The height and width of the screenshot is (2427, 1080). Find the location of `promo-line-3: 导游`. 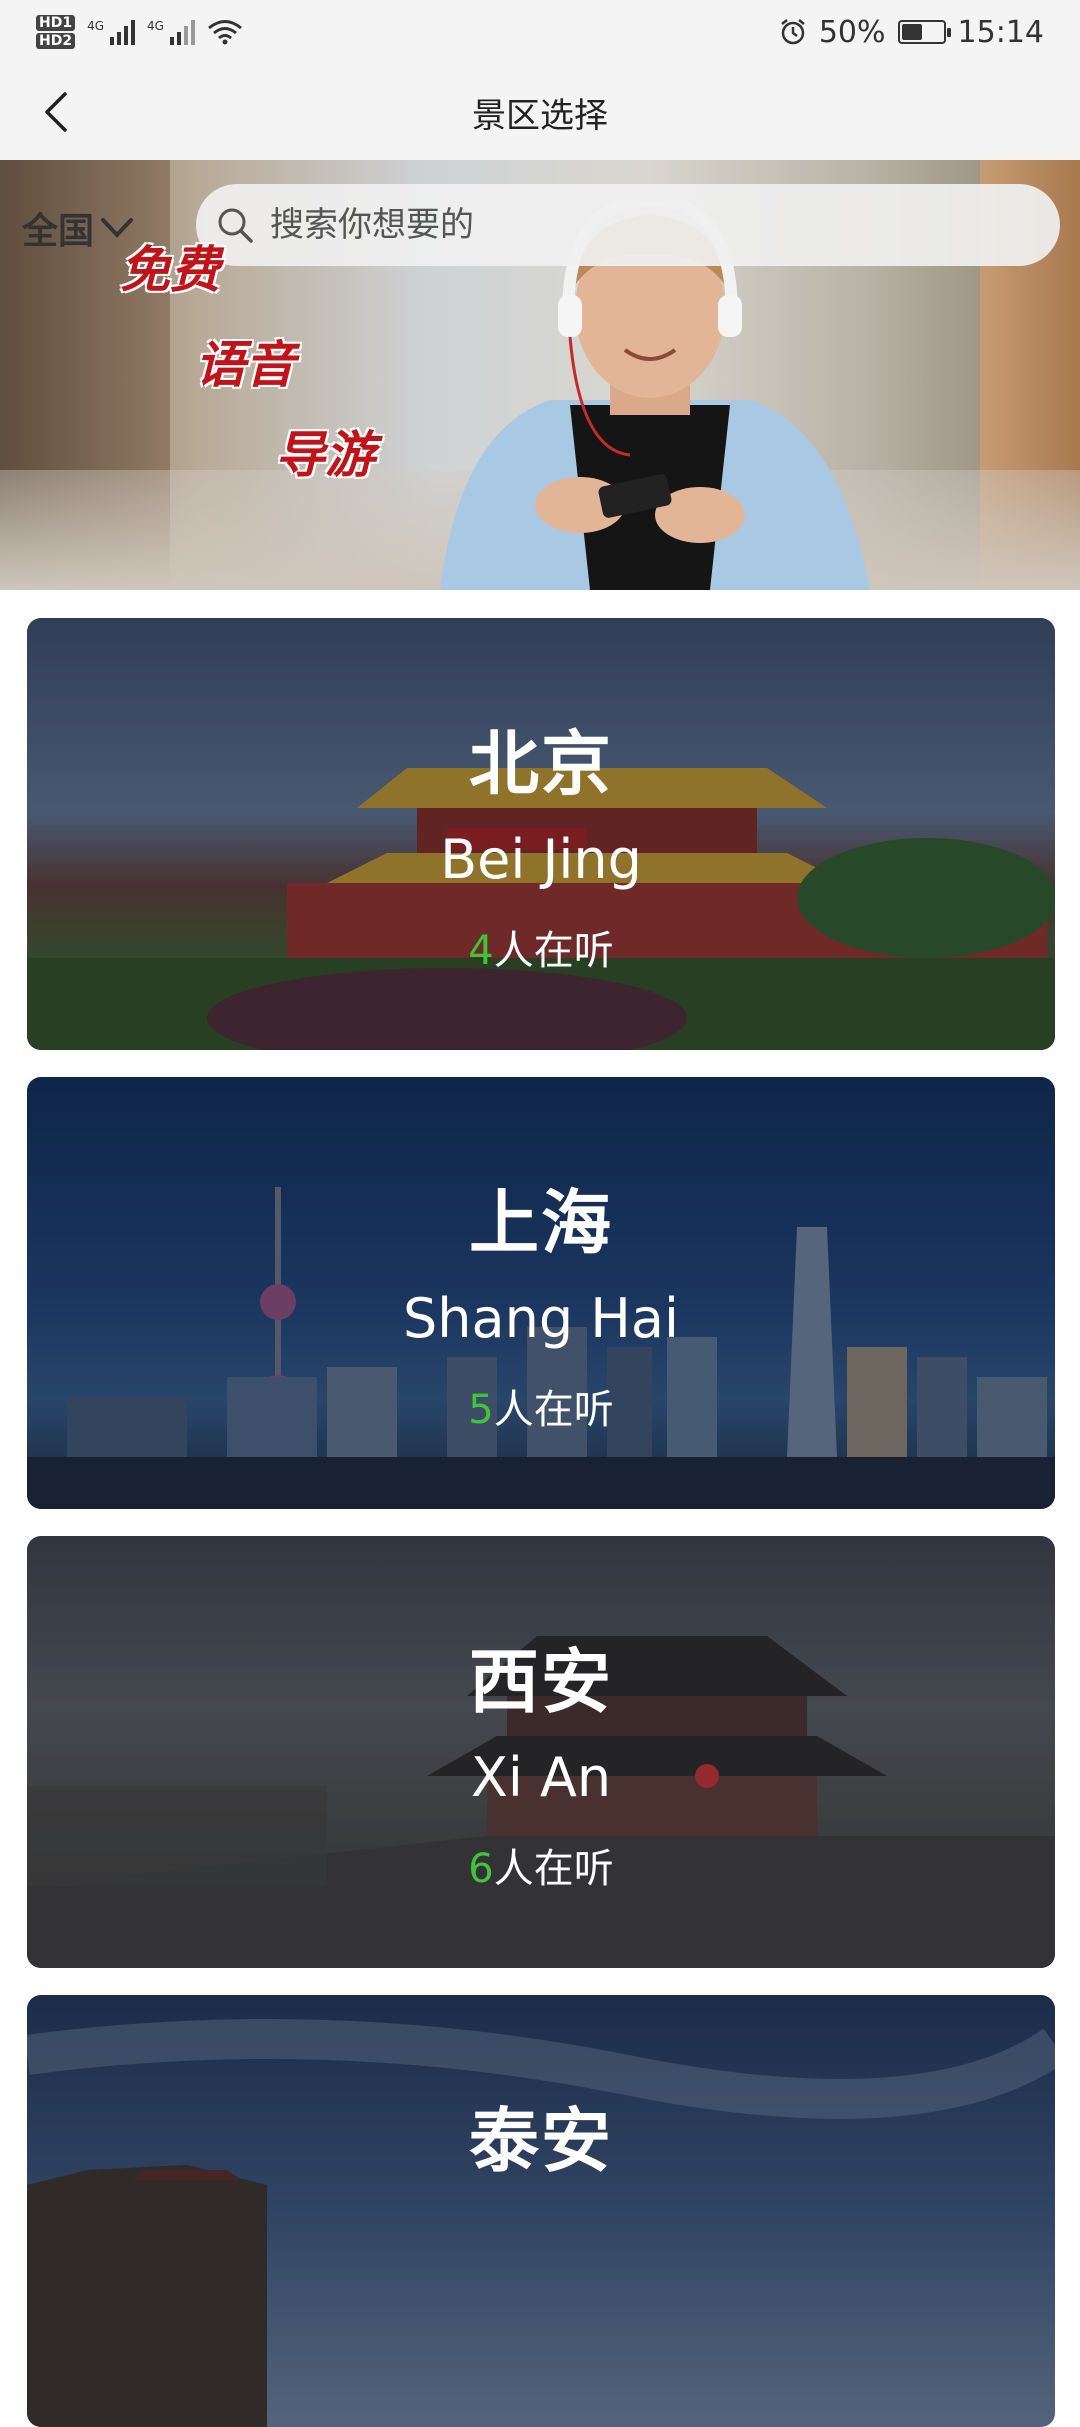

promo-line-3: 导游 is located at coordinates (325, 454).